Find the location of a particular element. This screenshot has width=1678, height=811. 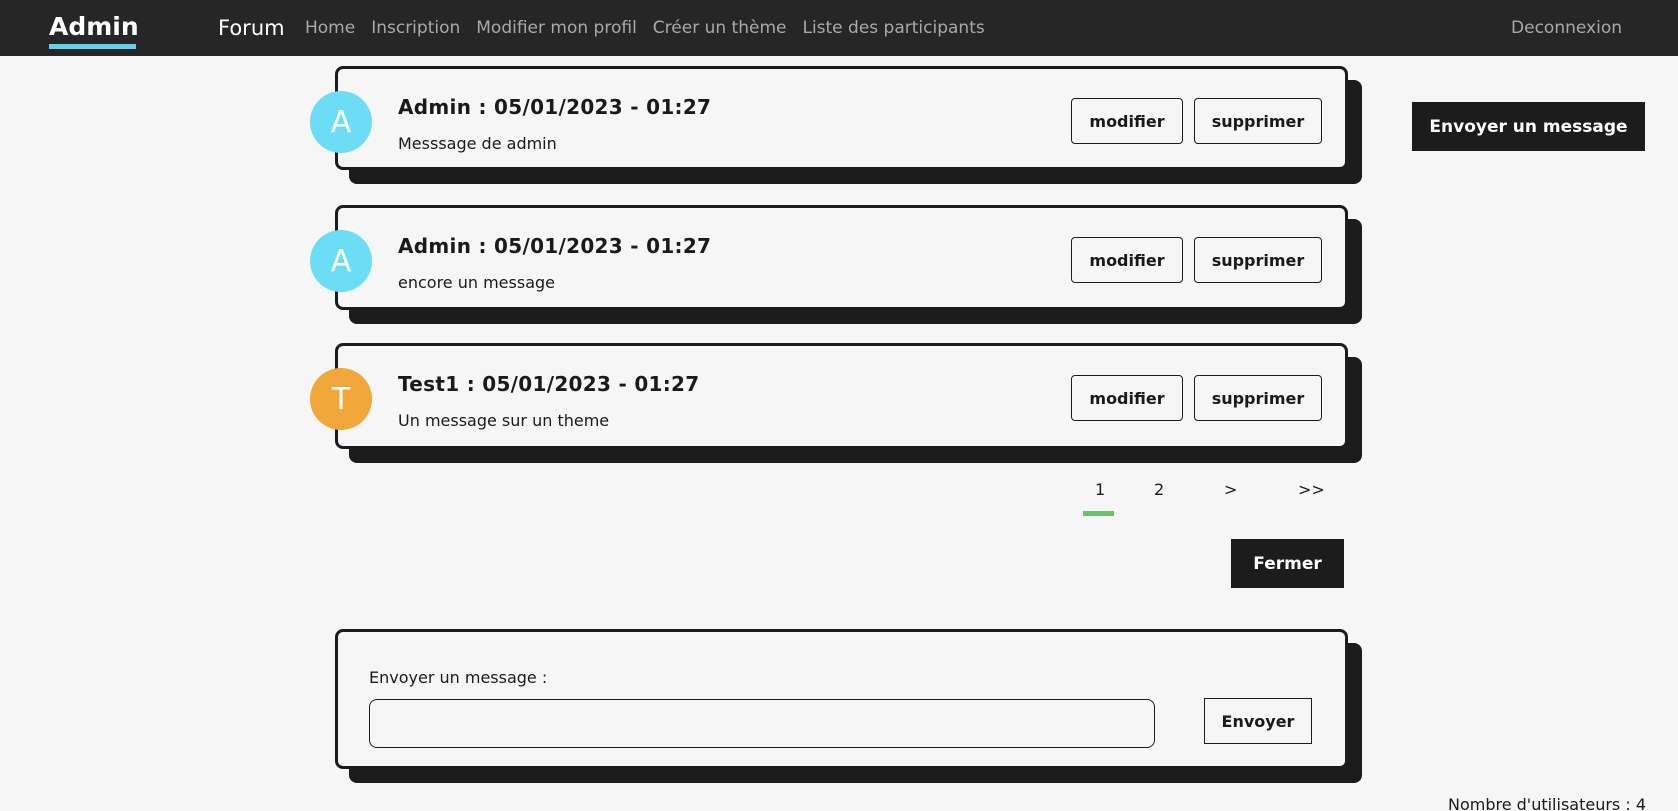

message-text: Un message sur un theme is located at coordinates (504, 420).